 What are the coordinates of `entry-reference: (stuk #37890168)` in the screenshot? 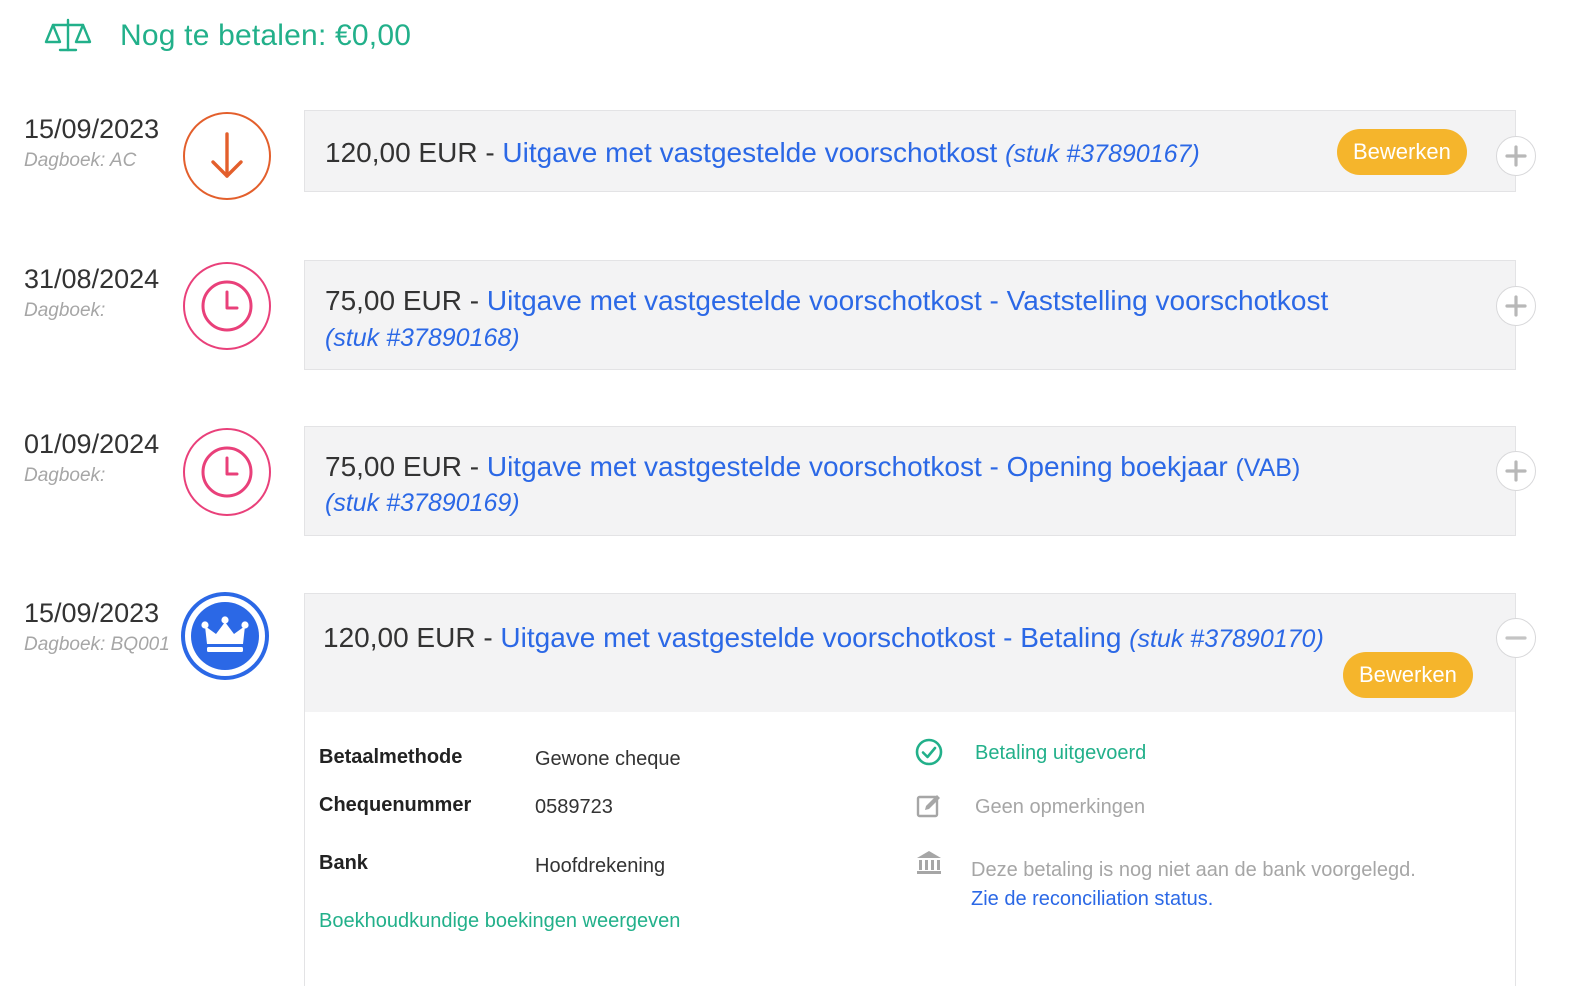 It's located at (422, 338).